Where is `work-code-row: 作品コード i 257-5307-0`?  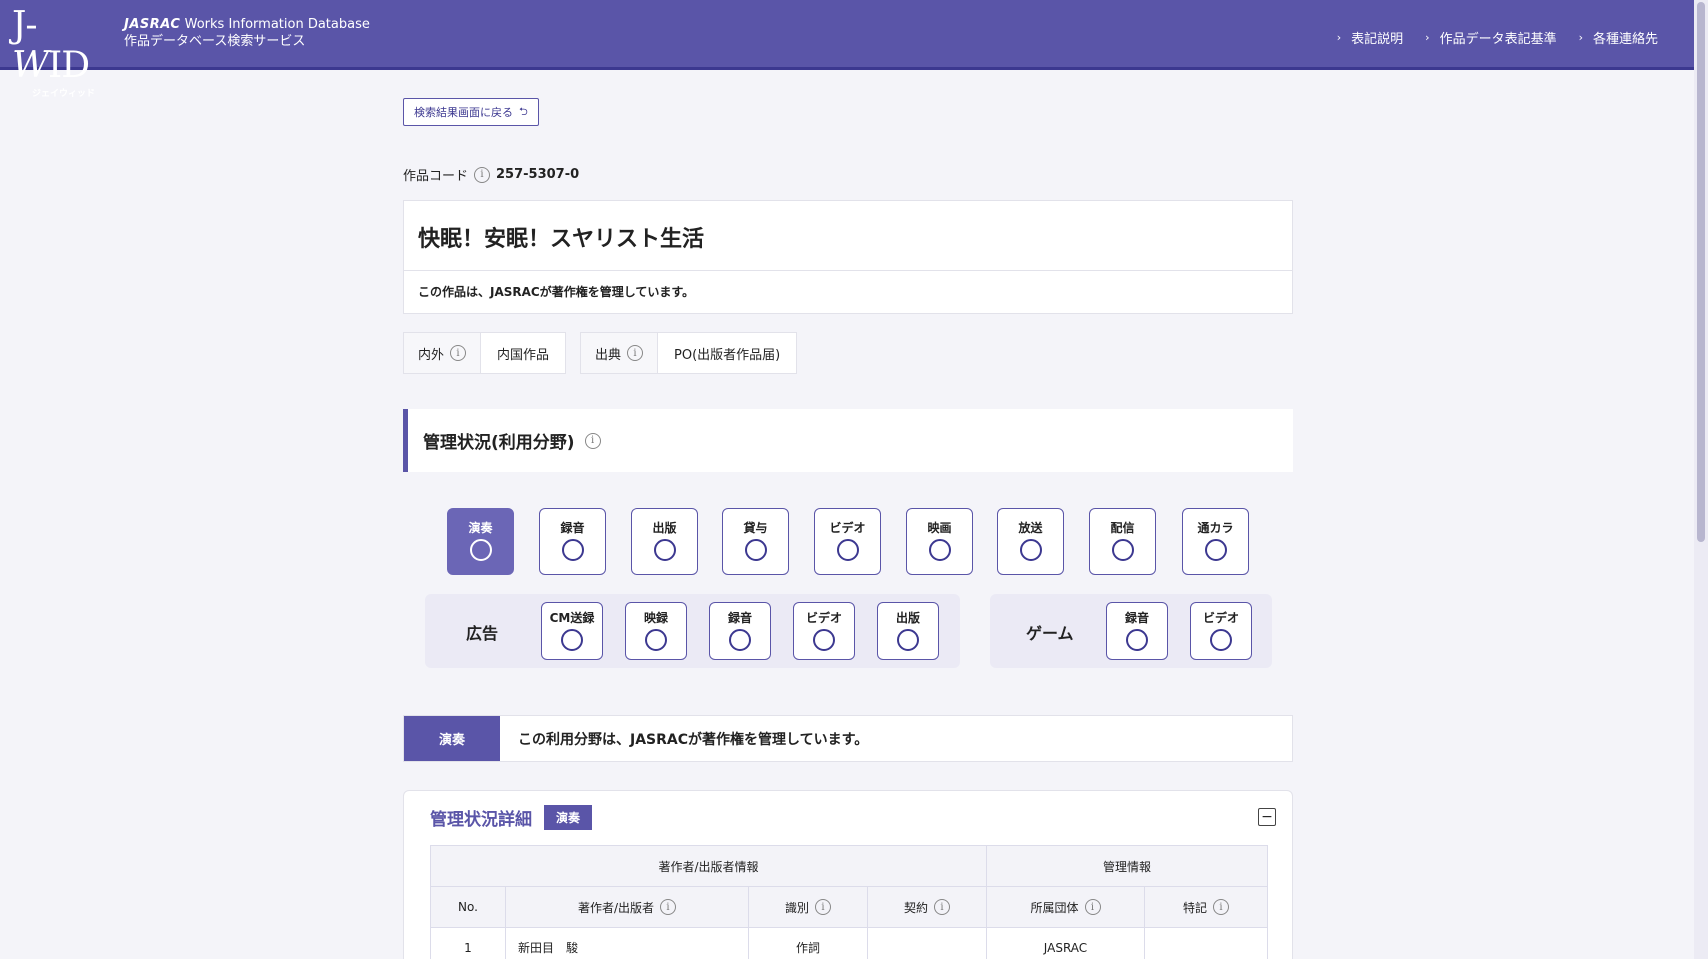
work-code-row: 作品コード i 257-5307-0 is located at coordinates (491, 174).